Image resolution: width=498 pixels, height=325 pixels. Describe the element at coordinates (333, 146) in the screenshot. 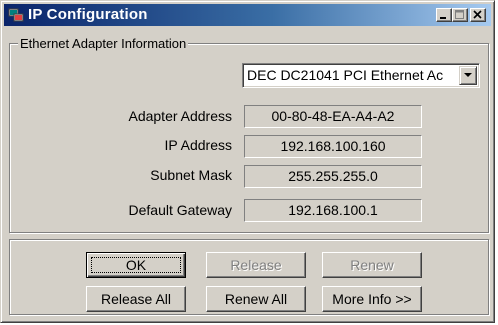

I see `ip-address-value: 192.168.100.160` at that location.